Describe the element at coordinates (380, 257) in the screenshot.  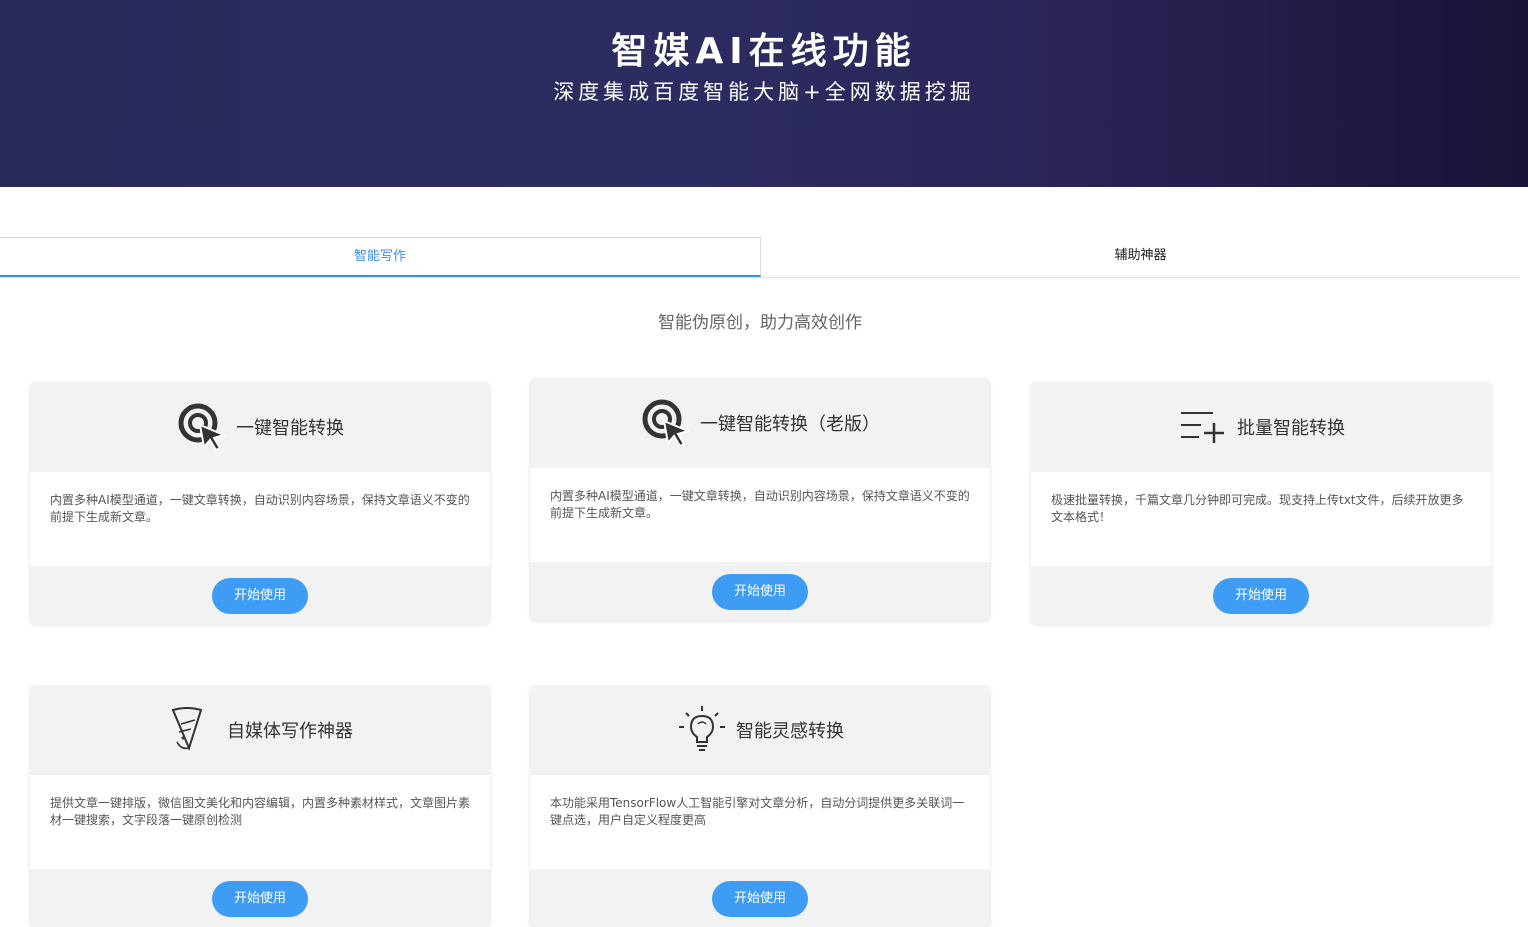
I see `tab-smart-writing: 智能写作` at that location.